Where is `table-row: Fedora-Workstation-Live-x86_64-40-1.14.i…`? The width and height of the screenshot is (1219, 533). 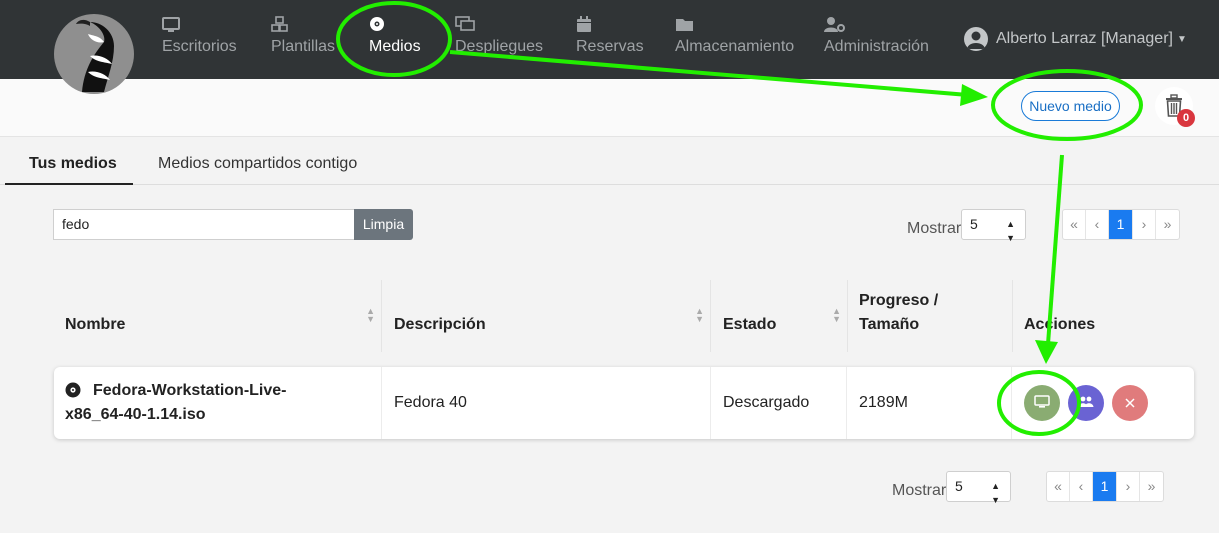 table-row: Fedora-Workstation-Live-x86_64-40-1.14.i… is located at coordinates (624, 403).